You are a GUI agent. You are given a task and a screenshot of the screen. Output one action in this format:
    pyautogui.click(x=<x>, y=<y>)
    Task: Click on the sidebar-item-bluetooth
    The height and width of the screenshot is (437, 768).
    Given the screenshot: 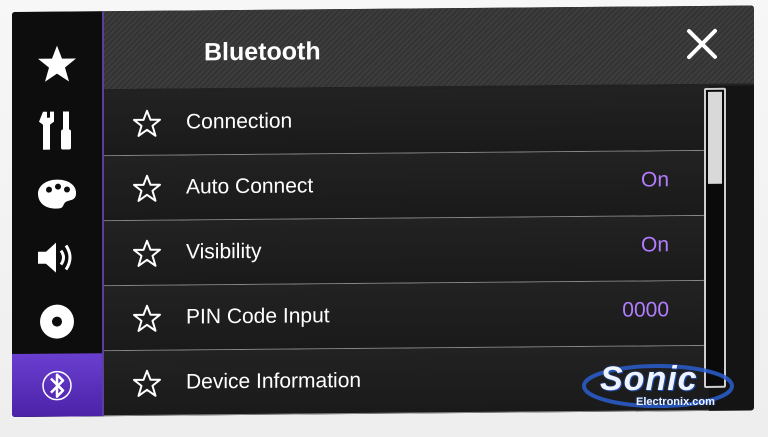 What is the action you would take?
    pyautogui.click(x=57, y=385)
    